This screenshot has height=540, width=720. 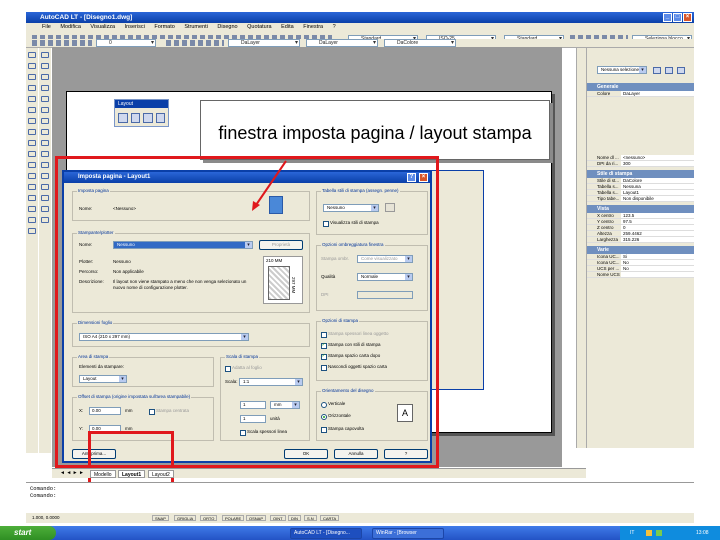 What do you see at coordinates (667, 17) in the screenshot?
I see `minimize-button: _` at bounding box center [667, 17].